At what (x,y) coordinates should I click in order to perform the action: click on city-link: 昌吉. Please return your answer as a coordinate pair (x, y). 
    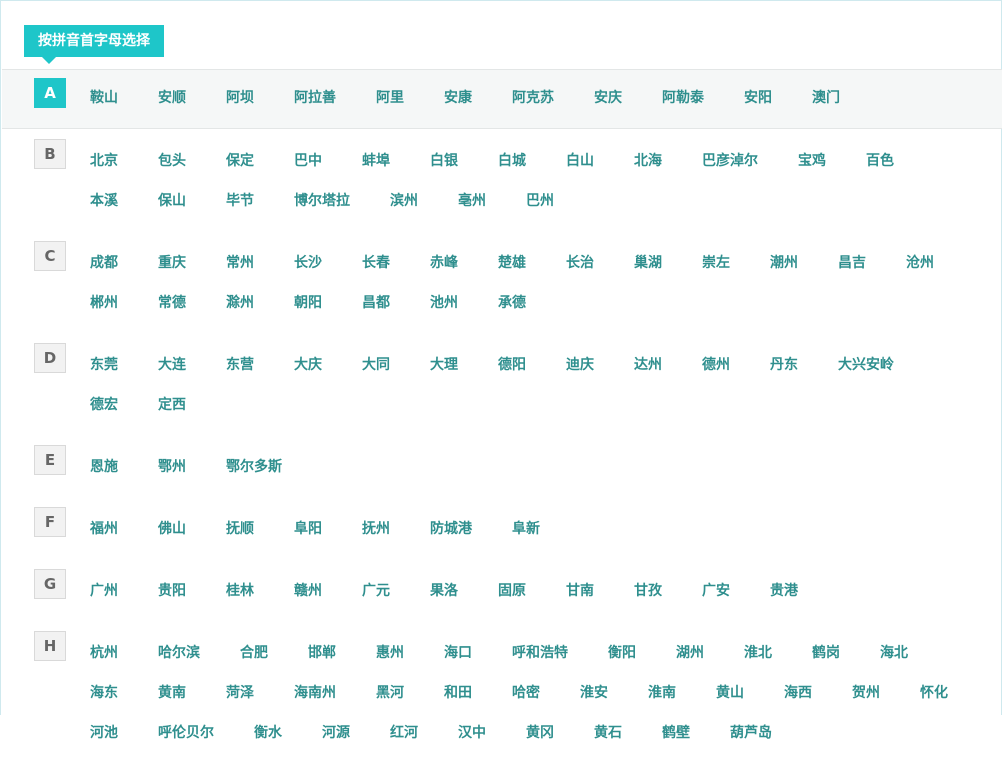
    Looking at the image, I should click on (852, 263).